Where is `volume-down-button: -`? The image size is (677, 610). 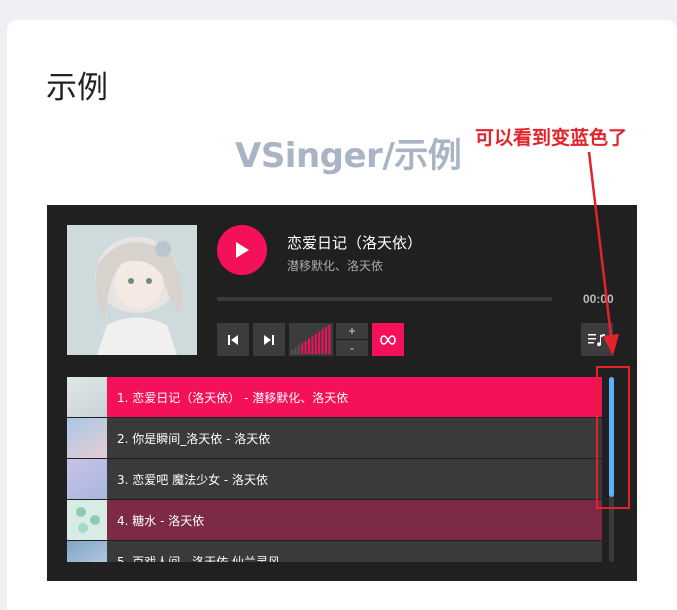
volume-down-button: - is located at coordinates (352, 348).